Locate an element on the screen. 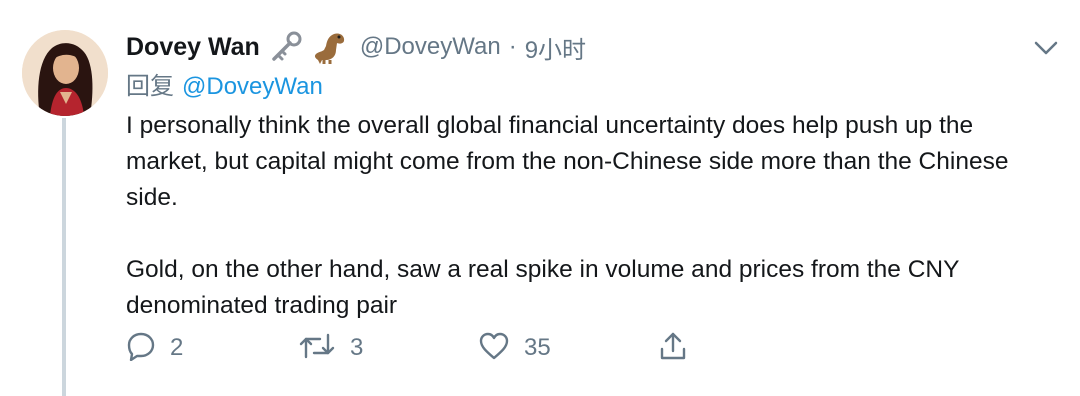 The image size is (1080, 396). share-button is located at coordinates (673, 348).